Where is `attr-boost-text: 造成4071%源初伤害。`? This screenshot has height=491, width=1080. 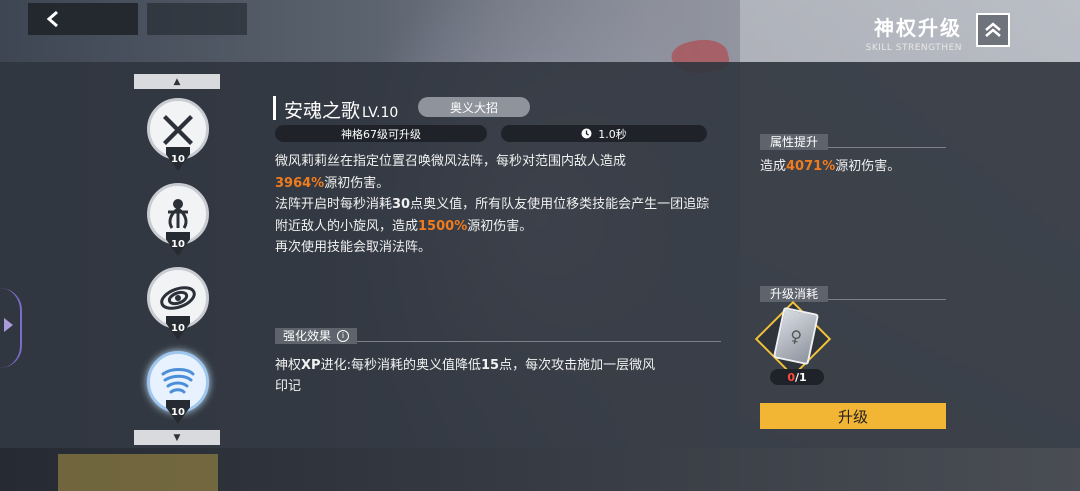 attr-boost-text: 造成4071%源初伤害。 is located at coordinates (830, 164).